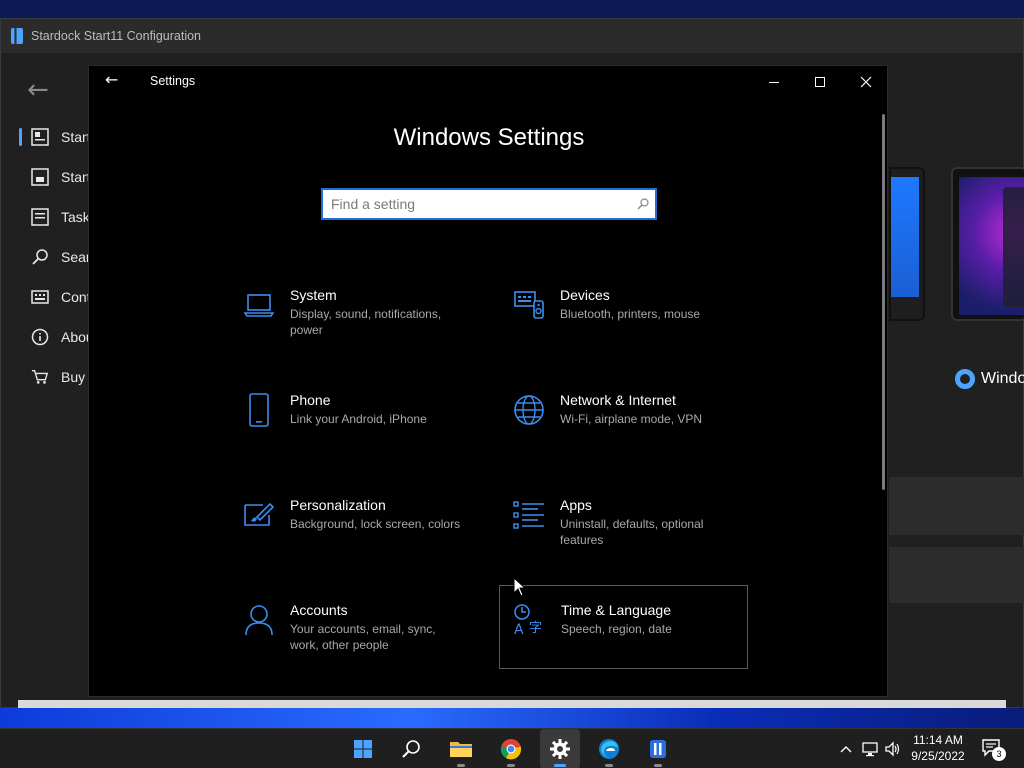  I want to click on windows-start-icon, so click(363, 749).